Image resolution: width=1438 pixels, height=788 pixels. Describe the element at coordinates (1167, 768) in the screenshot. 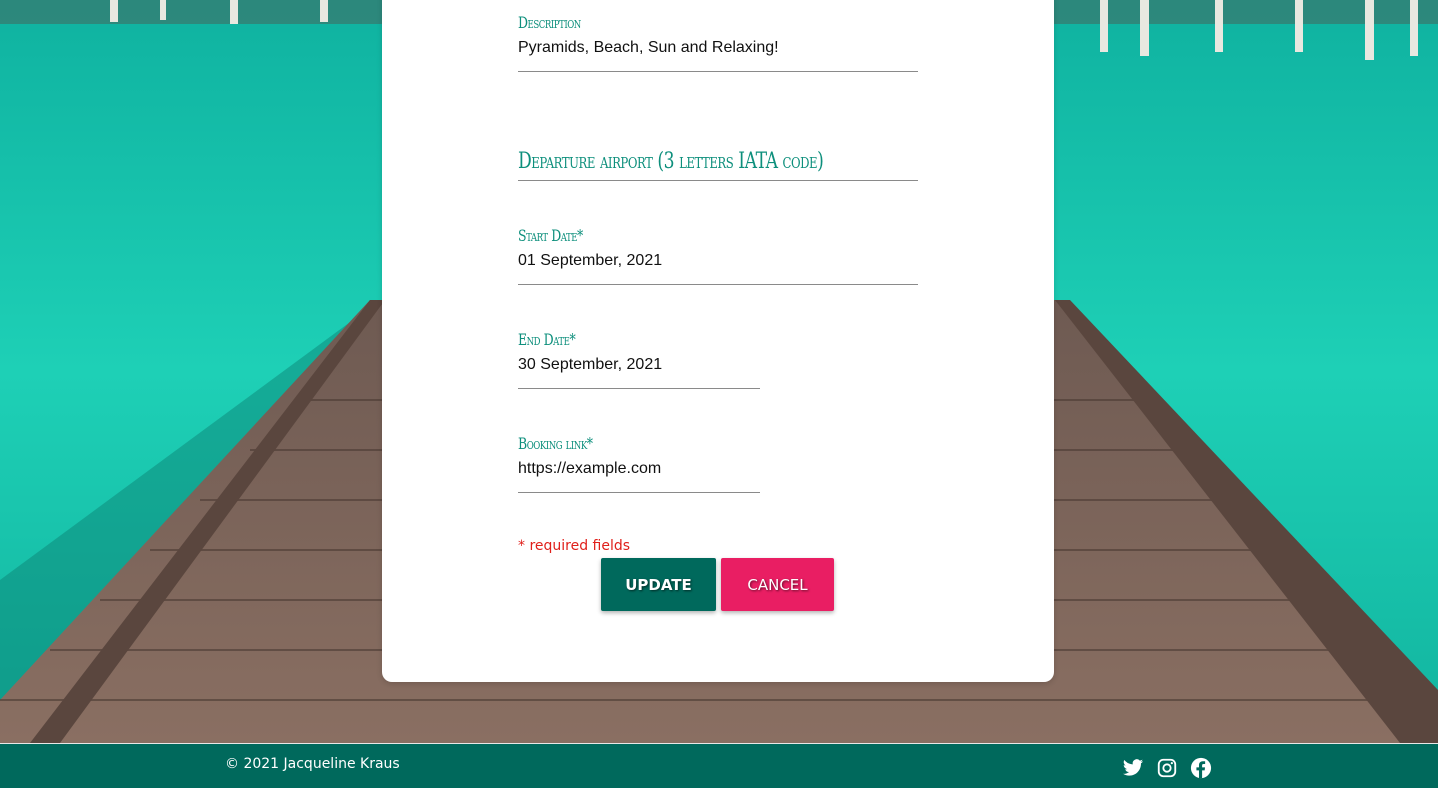

I see `instagram-icon` at that location.